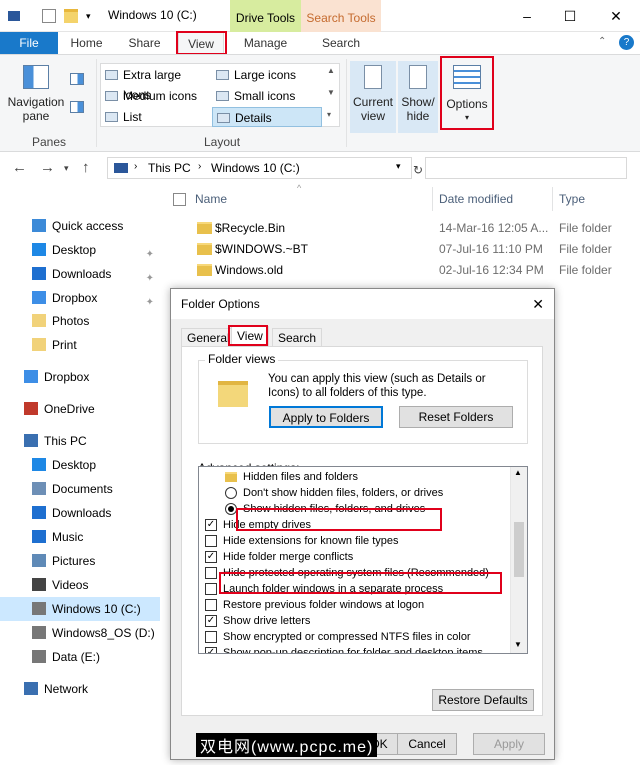 The image size is (640, 765). What do you see at coordinates (86, 167) in the screenshot?
I see `up-arrow-icon: ↑` at bounding box center [86, 167].